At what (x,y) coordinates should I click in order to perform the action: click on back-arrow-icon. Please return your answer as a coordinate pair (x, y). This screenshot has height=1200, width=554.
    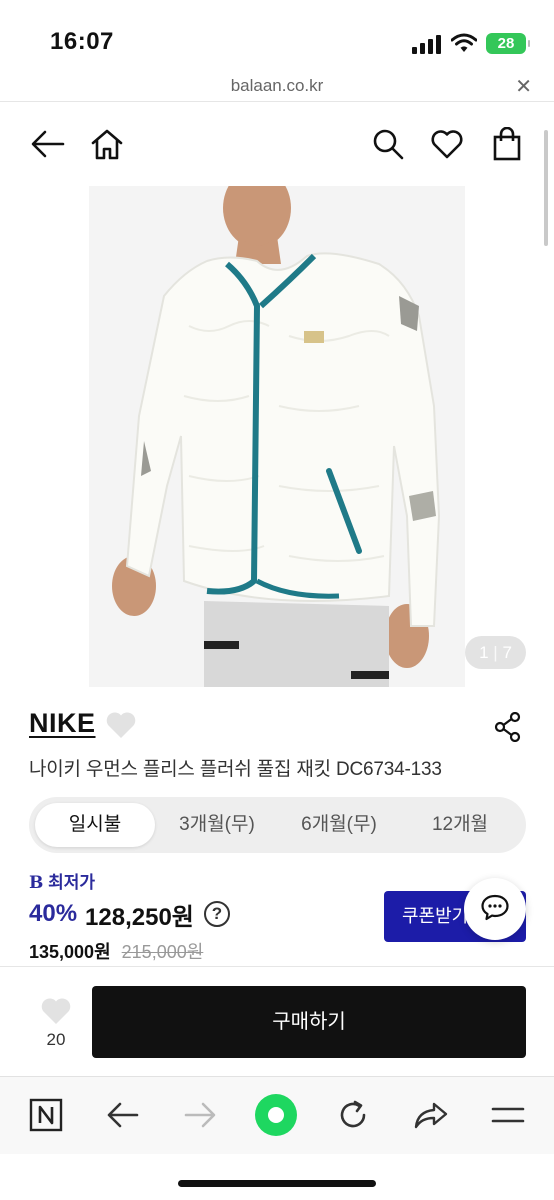
    Looking at the image, I should click on (48, 144).